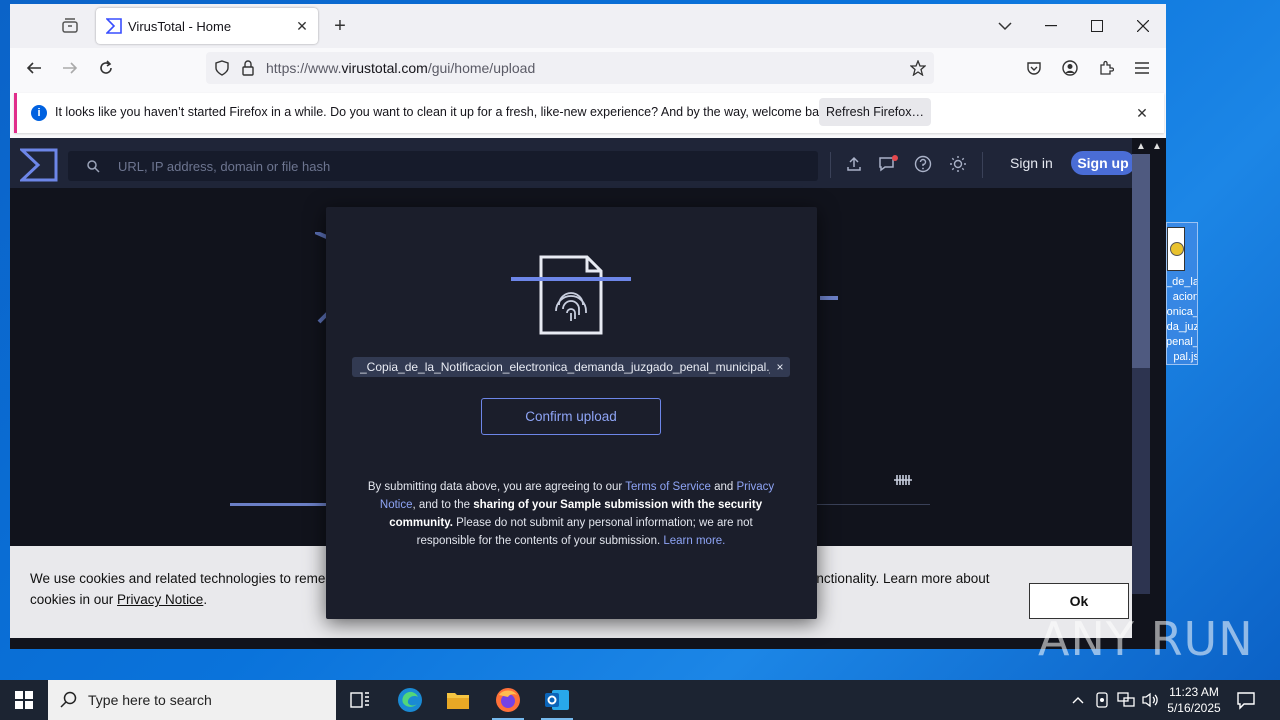  I want to click on clock-date: 5/16/2025, so click(1194, 708).